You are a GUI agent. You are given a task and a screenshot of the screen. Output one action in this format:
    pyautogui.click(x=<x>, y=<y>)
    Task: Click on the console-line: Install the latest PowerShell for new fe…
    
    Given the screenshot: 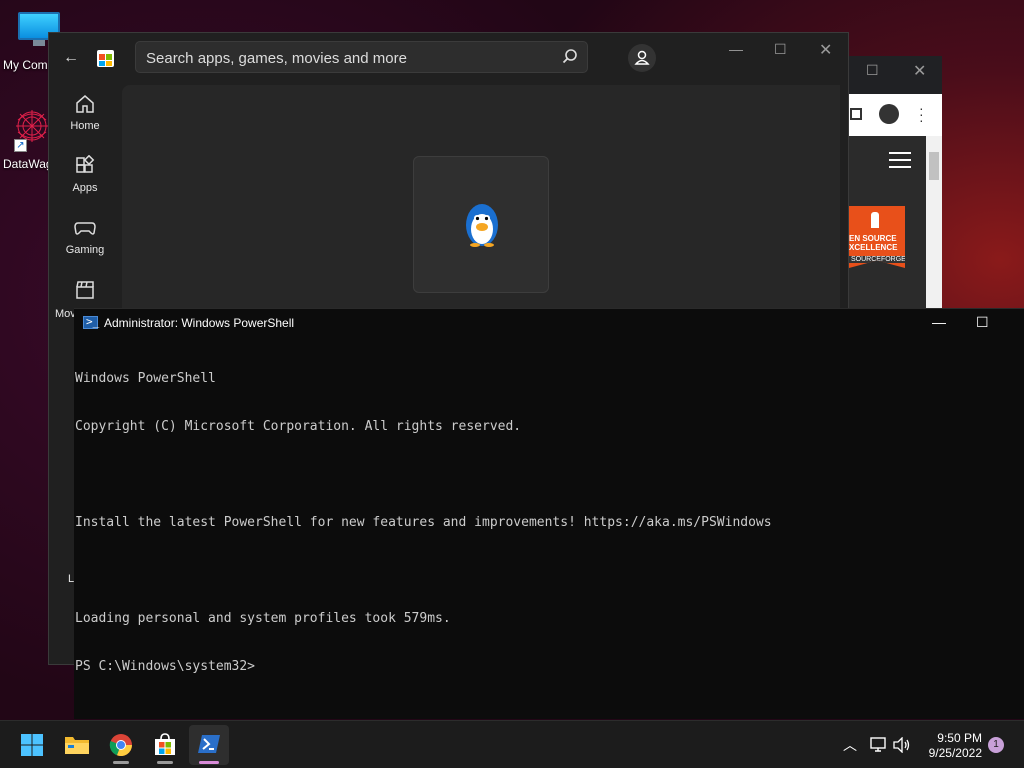 What is the action you would take?
    pyautogui.click(x=423, y=522)
    